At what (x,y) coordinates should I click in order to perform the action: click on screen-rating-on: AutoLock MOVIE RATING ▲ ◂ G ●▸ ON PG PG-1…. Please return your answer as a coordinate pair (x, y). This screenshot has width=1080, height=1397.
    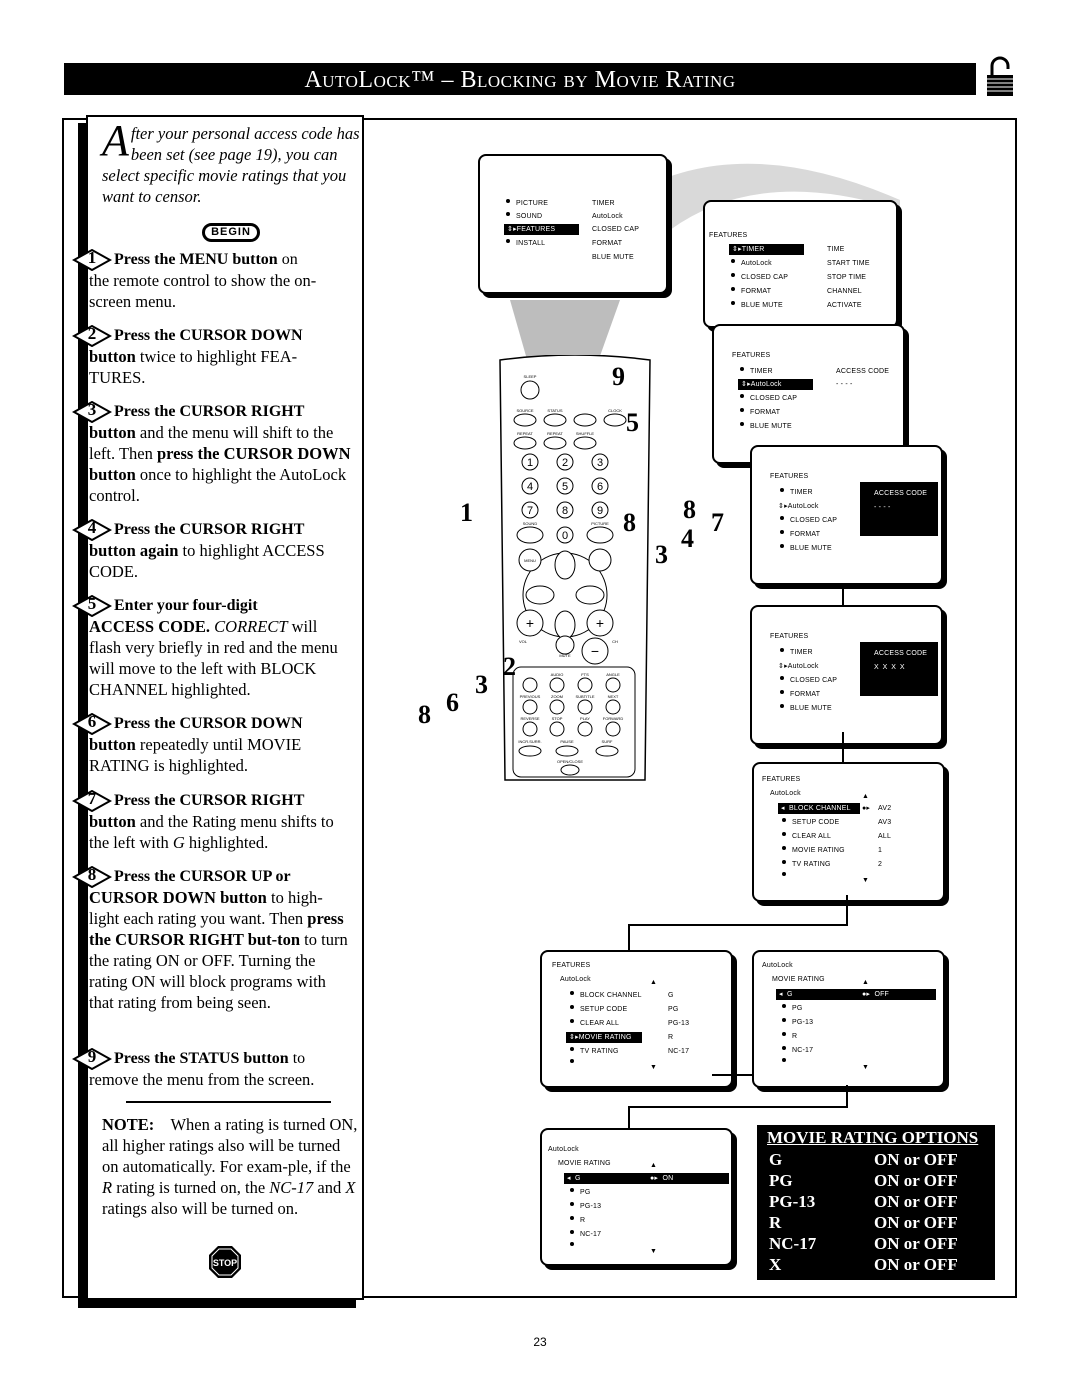
    Looking at the image, I should click on (636, 1197).